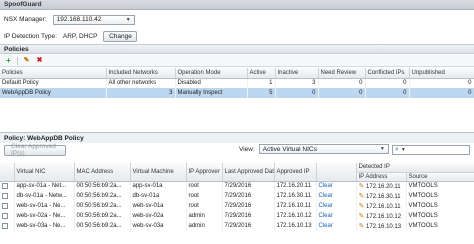 The width and height of the screenshot is (474, 244). Describe the element at coordinates (237, 49) in the screenshot. I see `policies-section-label: Policies` at that location.